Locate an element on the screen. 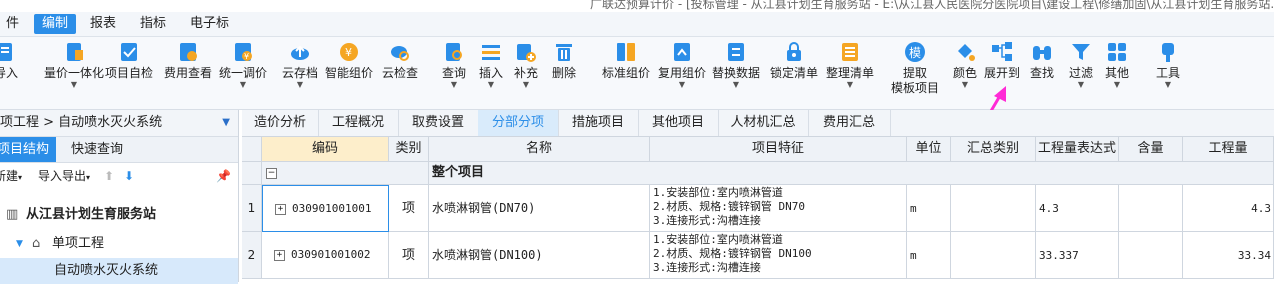 The width and height of the screenshot is (1274, 284). menu-report: 报表 is located at coordinates (103, 24).